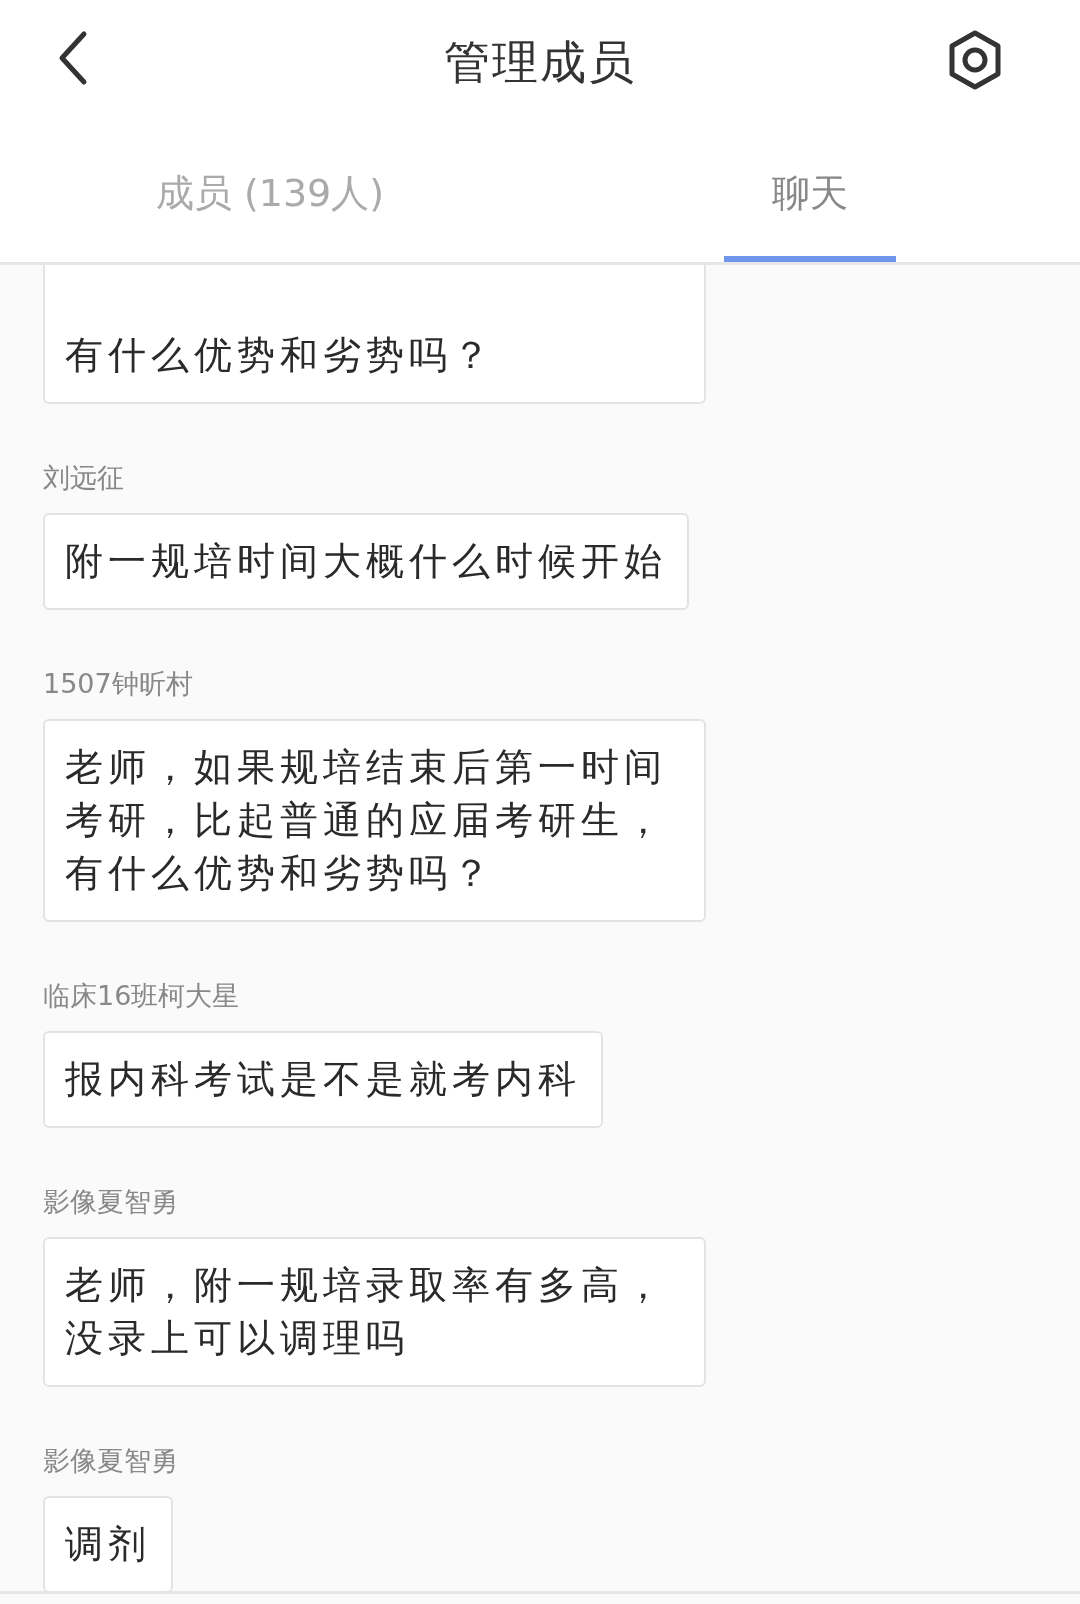  Describe the element at coordinates (142, 996) in the screenshot. I see `sender-name: 临床16班柯大星` at that location.